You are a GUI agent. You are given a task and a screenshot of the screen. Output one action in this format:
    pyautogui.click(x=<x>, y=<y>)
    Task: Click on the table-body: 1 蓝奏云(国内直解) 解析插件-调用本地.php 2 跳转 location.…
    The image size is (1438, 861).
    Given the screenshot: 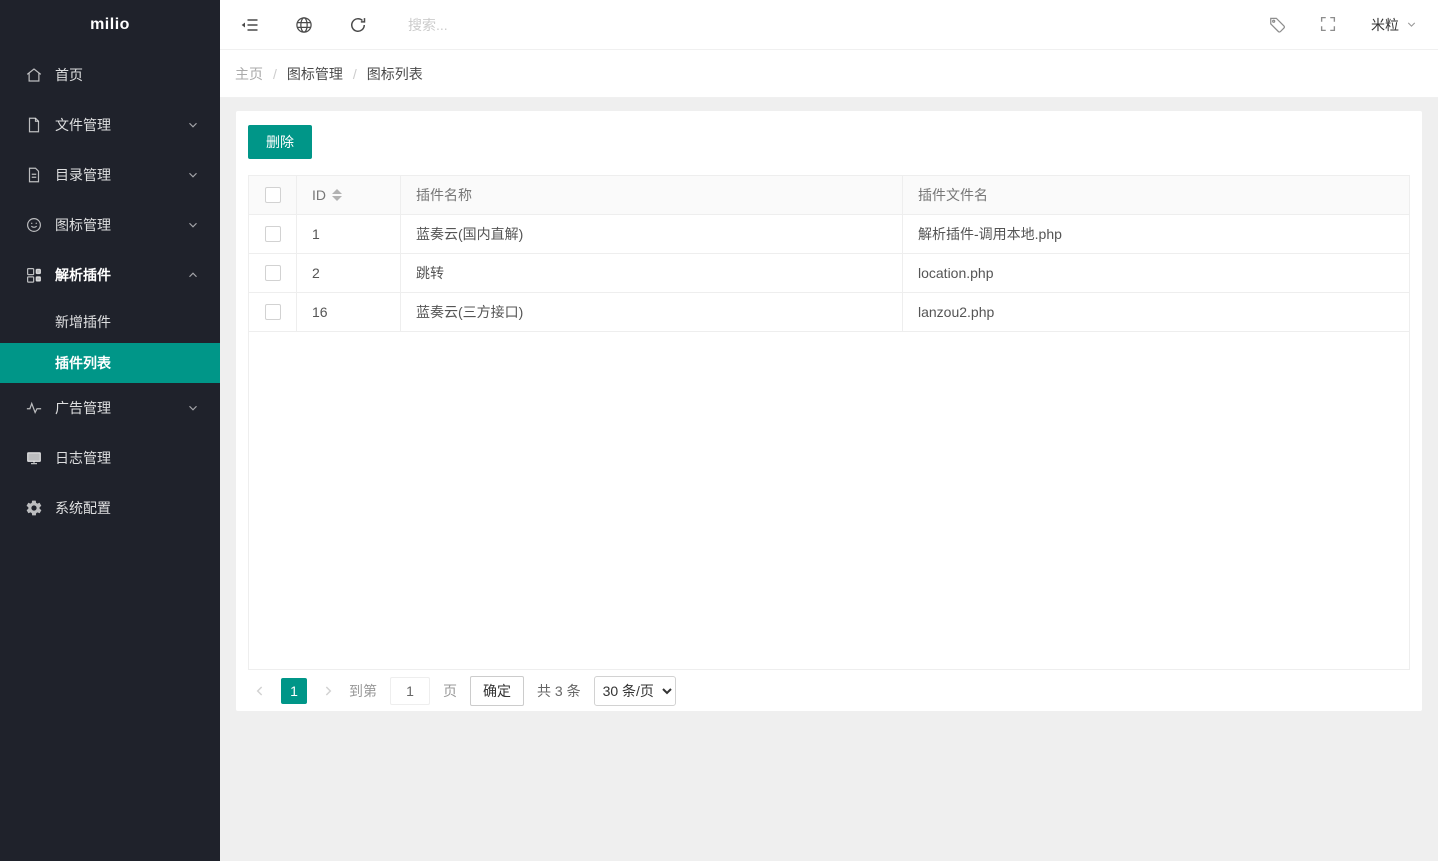 What is the action you would take?
    pyautogui.click(x=829, y=273)
    